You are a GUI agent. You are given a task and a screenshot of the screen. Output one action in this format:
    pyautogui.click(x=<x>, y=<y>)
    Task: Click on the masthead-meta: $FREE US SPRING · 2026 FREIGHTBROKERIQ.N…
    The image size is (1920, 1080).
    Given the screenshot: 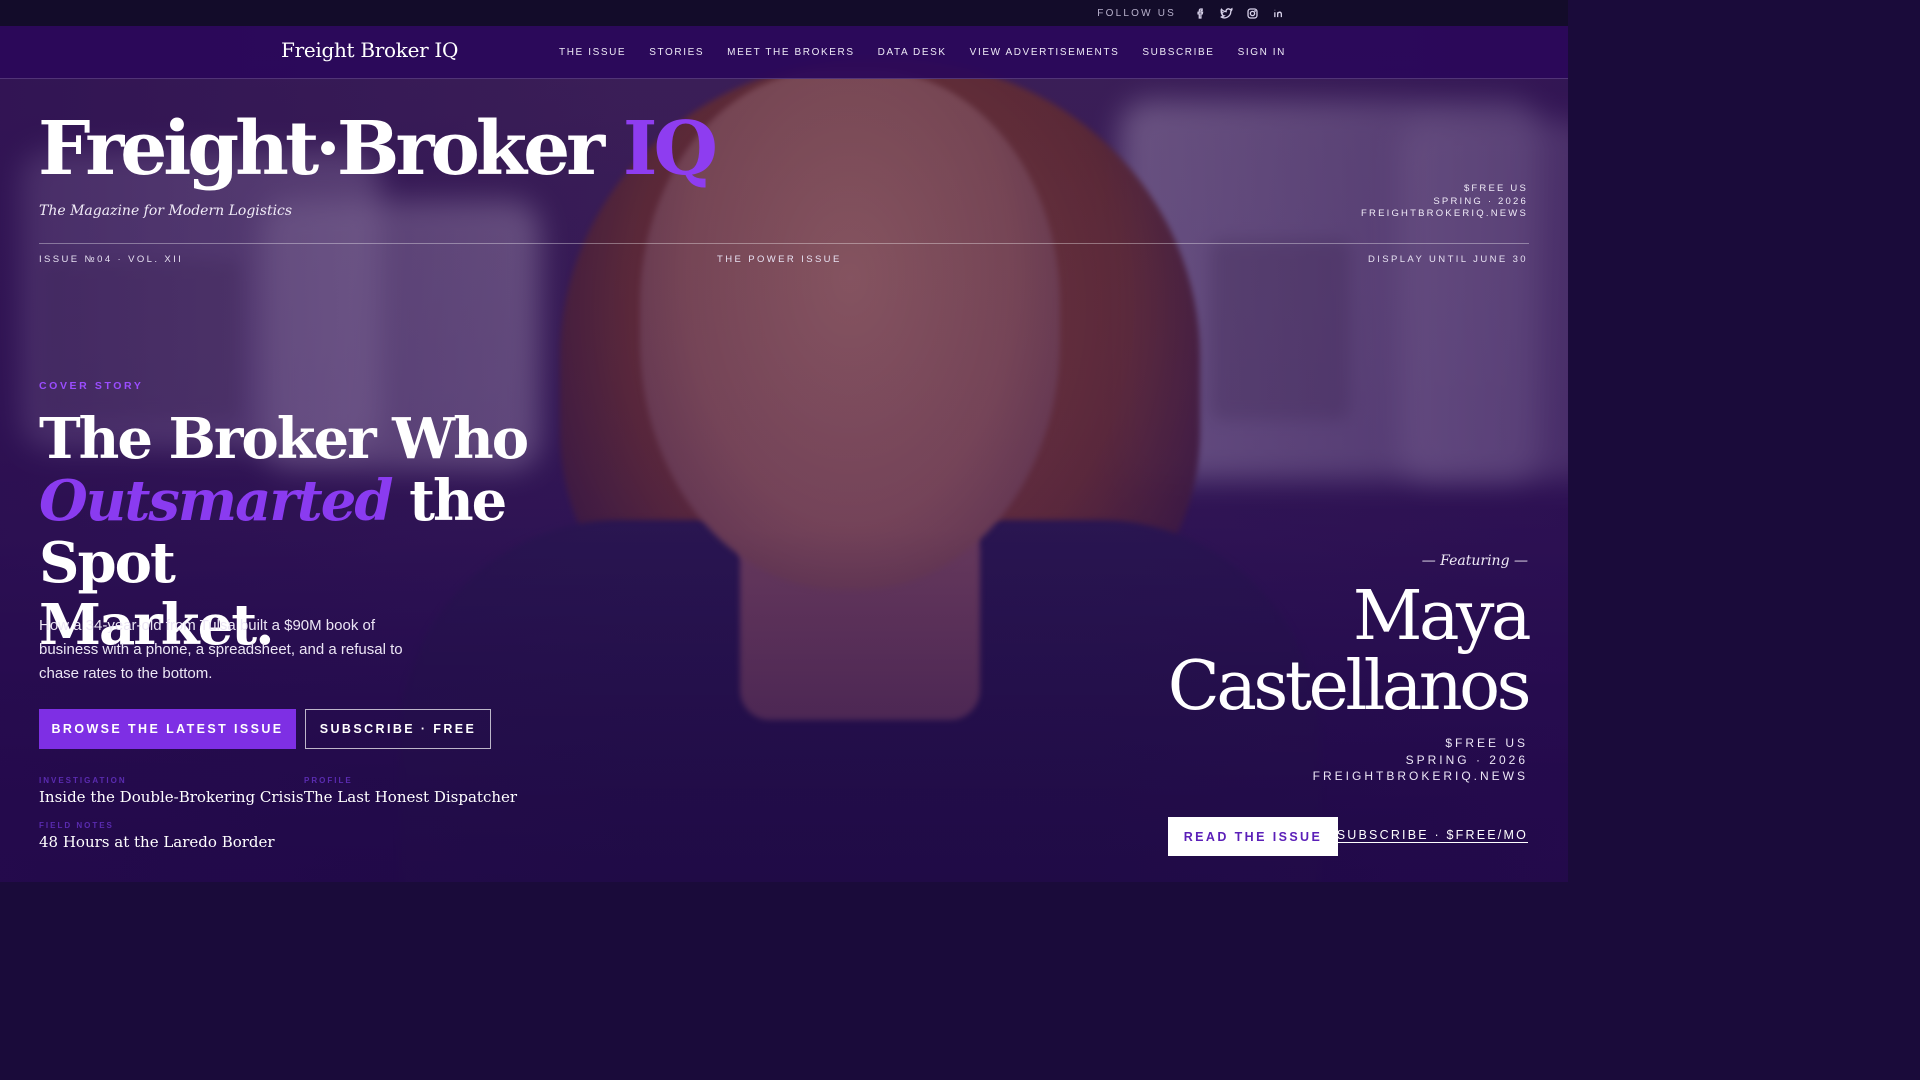 What is the action you would take?
    pyautogui.click(x=1444, y=202)
    